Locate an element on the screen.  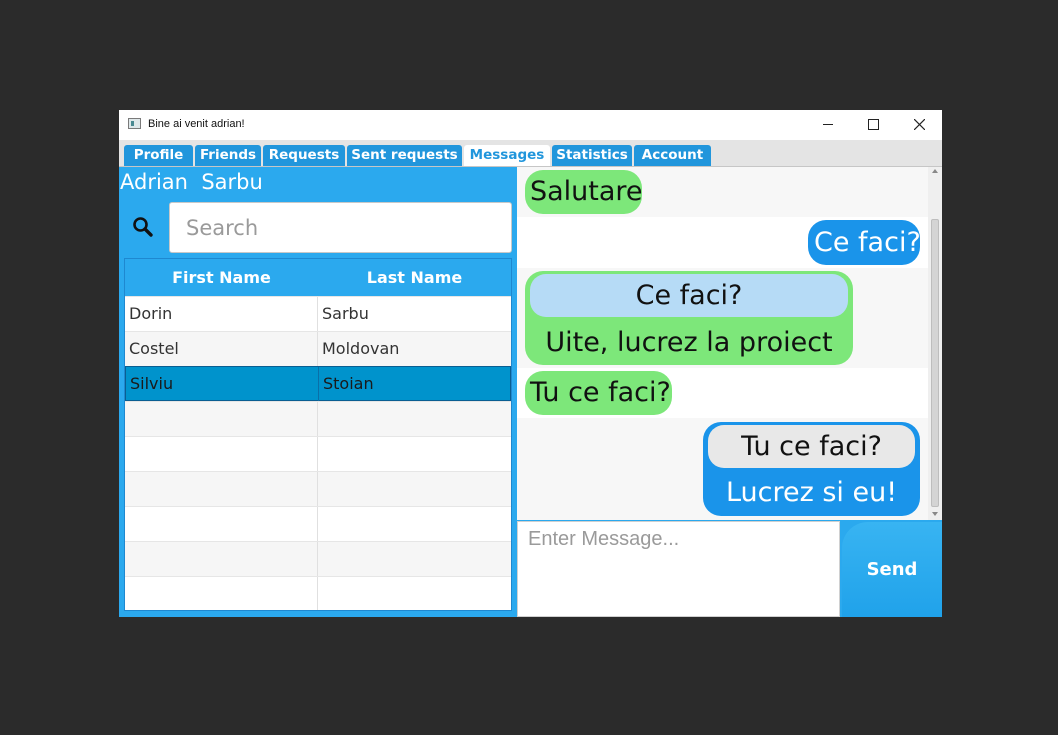
search-icon is located at coordinates (144, 228).